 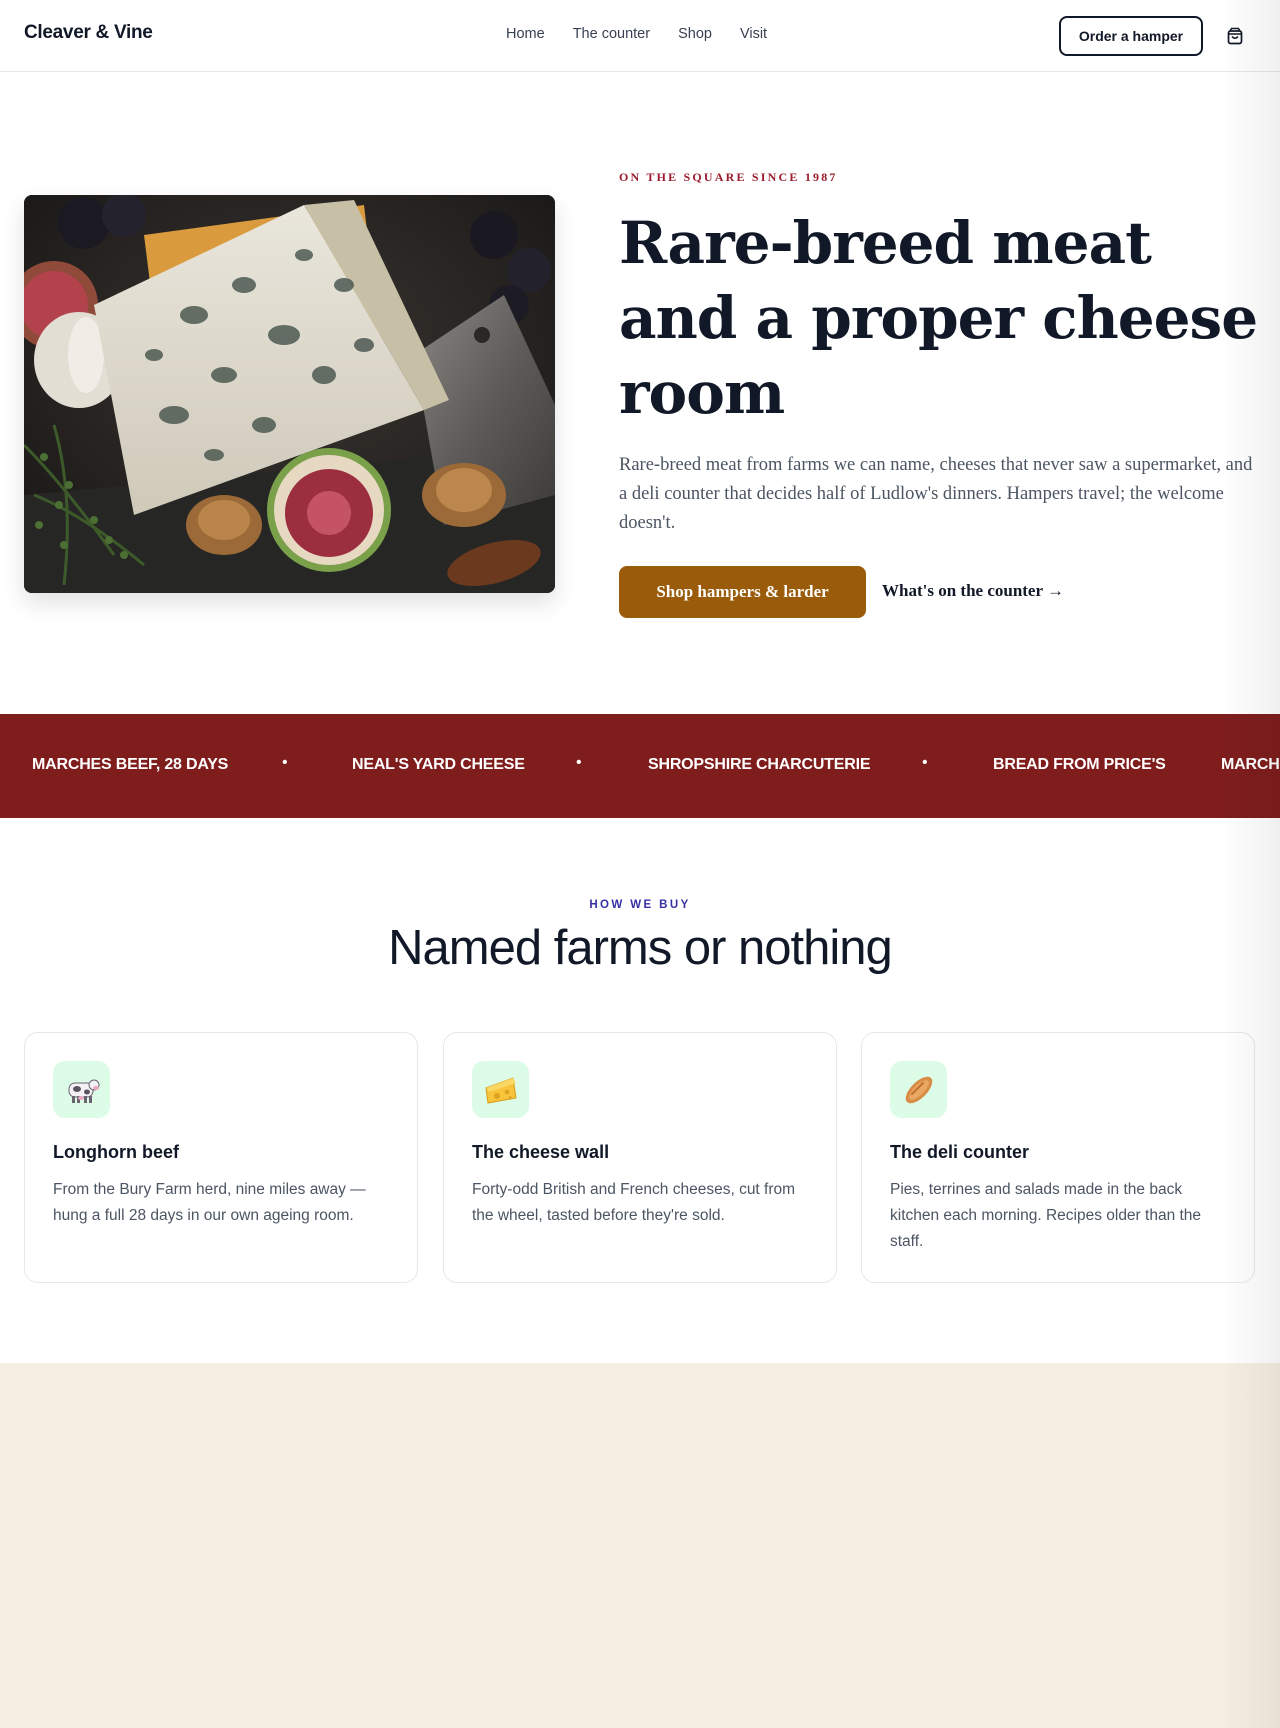 What do you see at coordinates (1079, 764) in the screenshot?
I see `marquee-item: BREAD FROM PRICE'S` at bounding box center [1079, 764].